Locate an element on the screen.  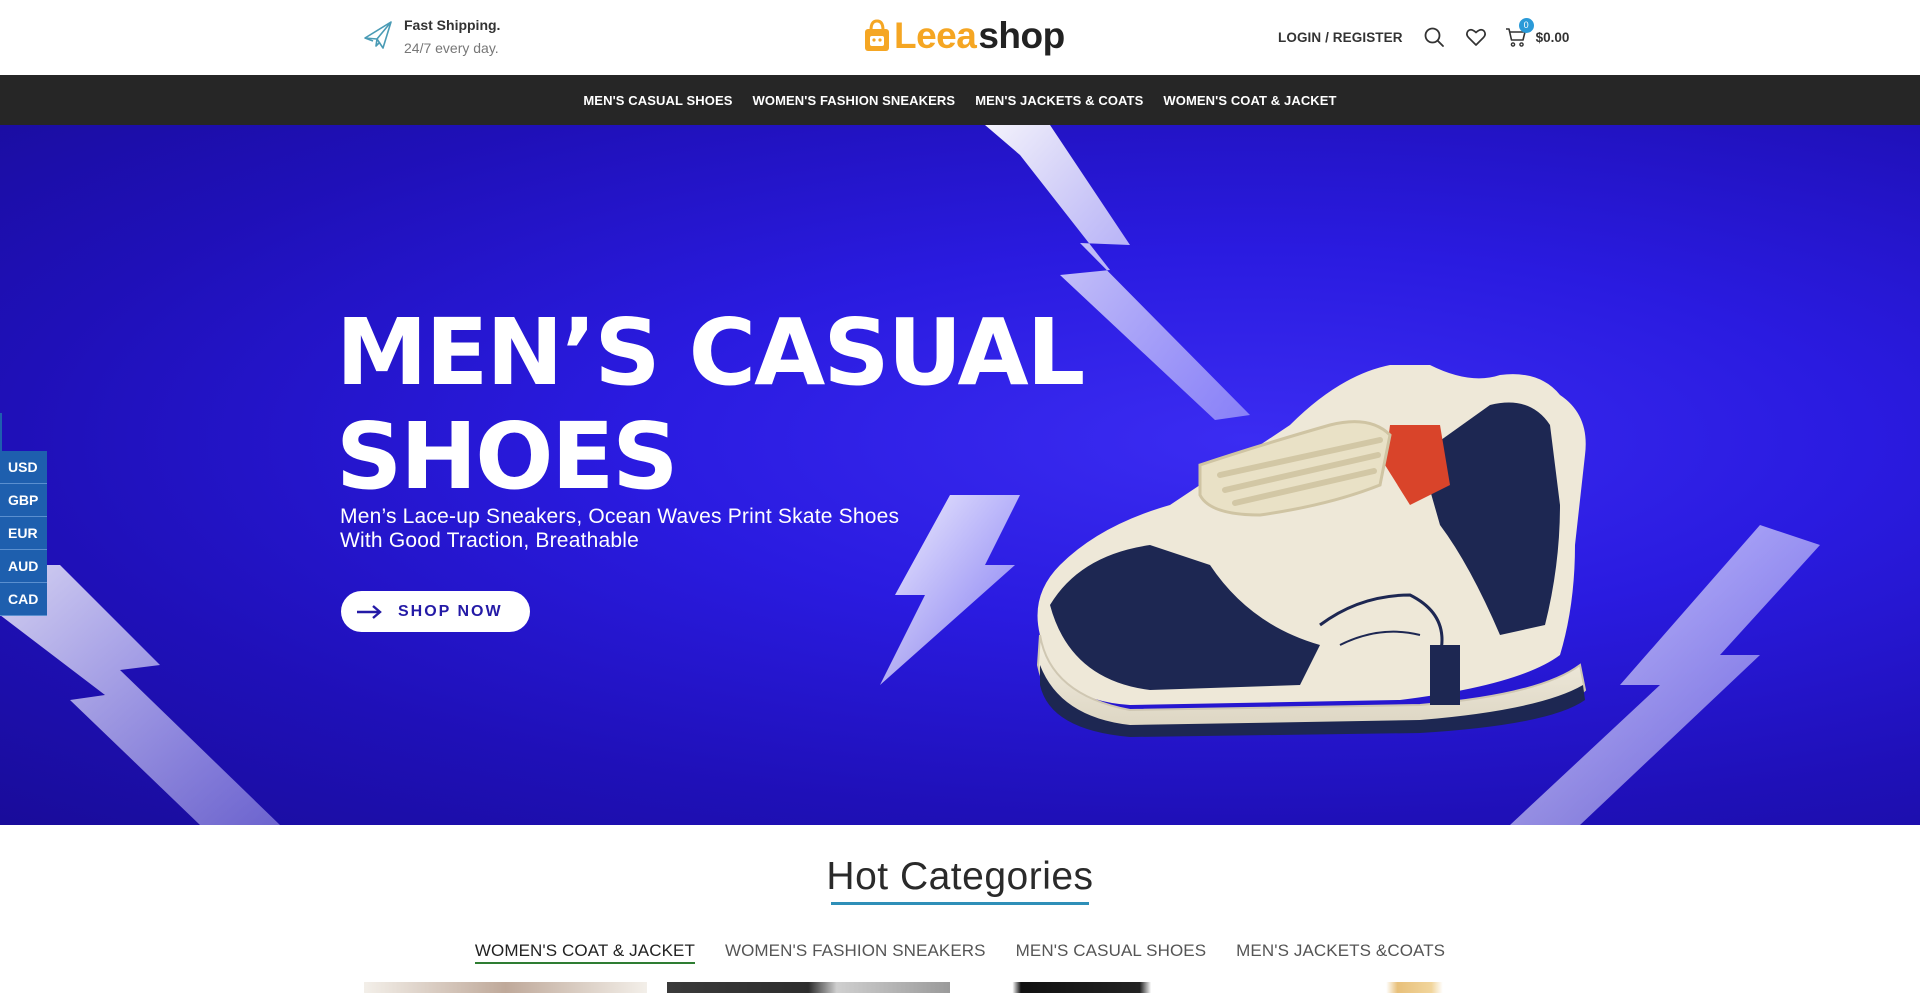
tab-womens-coat-jacket: WOMEN'S COAT & JACKET is located at coordinates (584, 952).